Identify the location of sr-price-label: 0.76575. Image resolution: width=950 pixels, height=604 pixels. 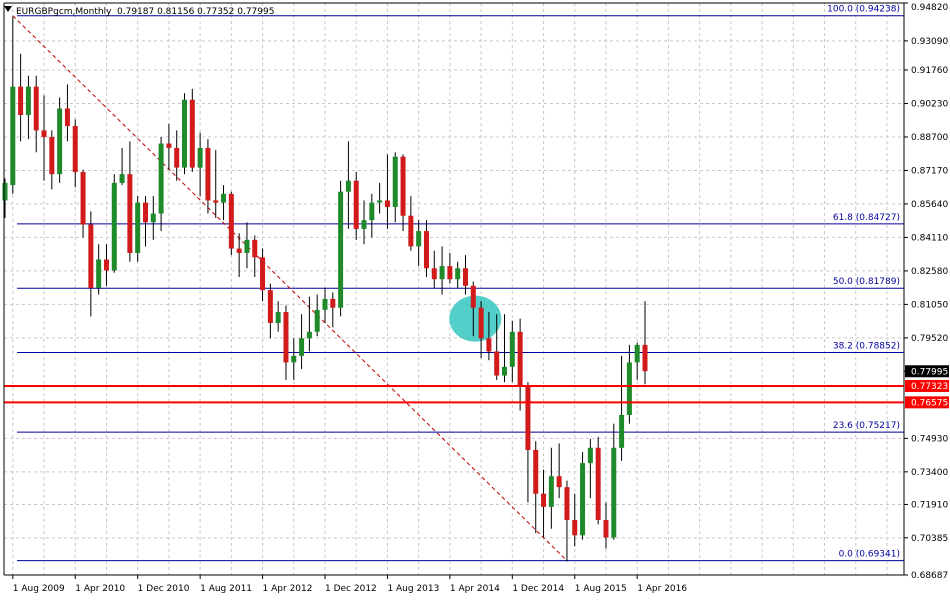
(927, 402).